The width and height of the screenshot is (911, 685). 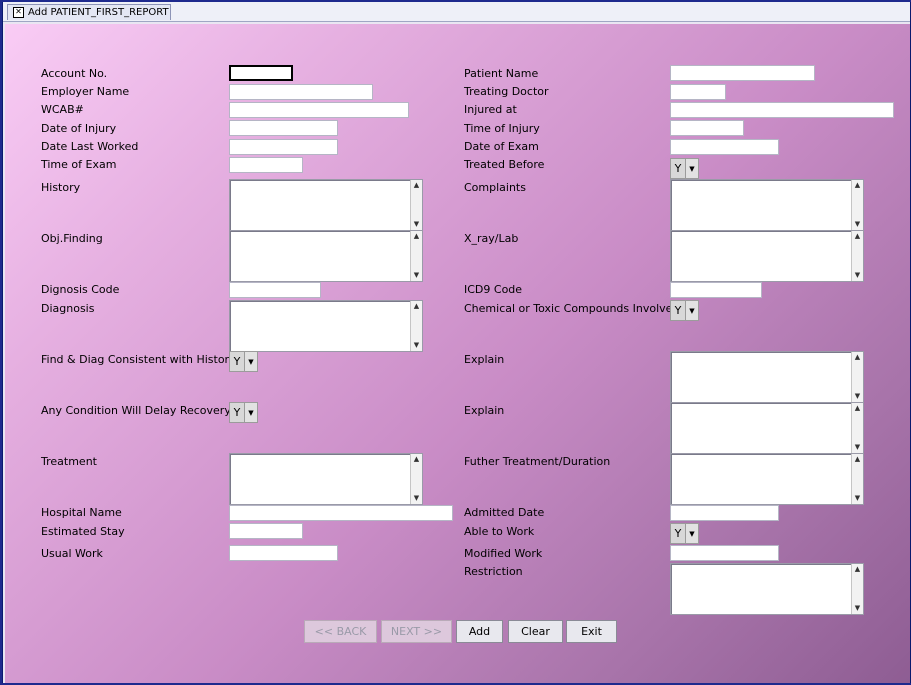 I want to click on clear-button: Clear, so click(x=535, y=631).